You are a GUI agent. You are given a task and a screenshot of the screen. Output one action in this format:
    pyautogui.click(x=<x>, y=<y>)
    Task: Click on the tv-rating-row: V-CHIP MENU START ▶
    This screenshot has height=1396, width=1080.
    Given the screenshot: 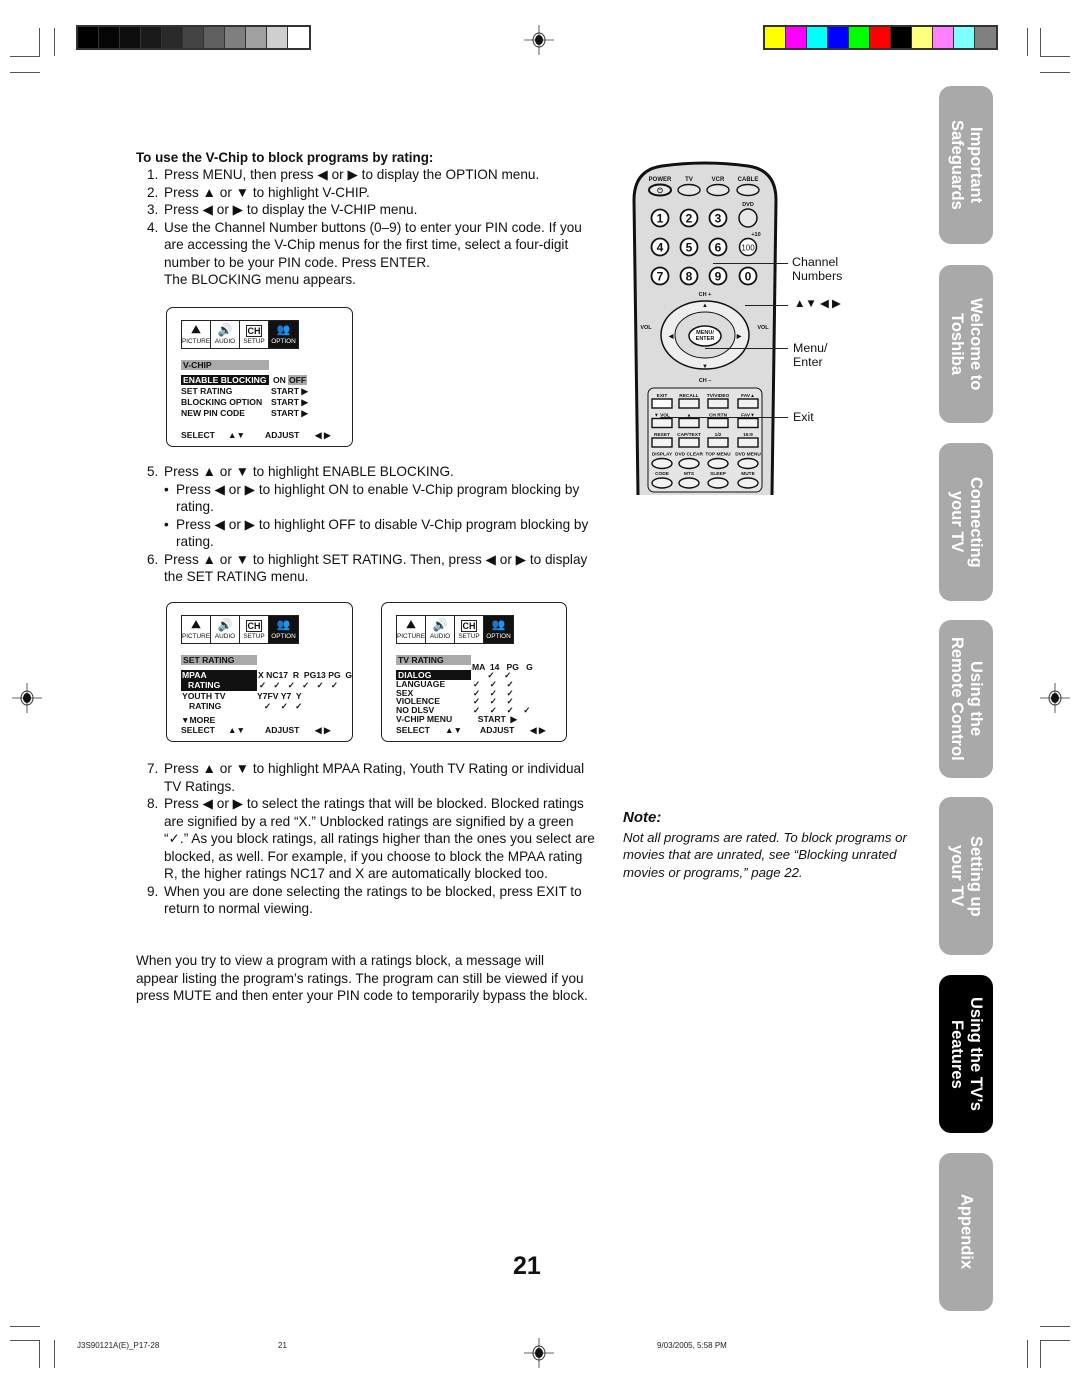 What is the action you would take?
    pyautogui.click(x=456, y=719)
    